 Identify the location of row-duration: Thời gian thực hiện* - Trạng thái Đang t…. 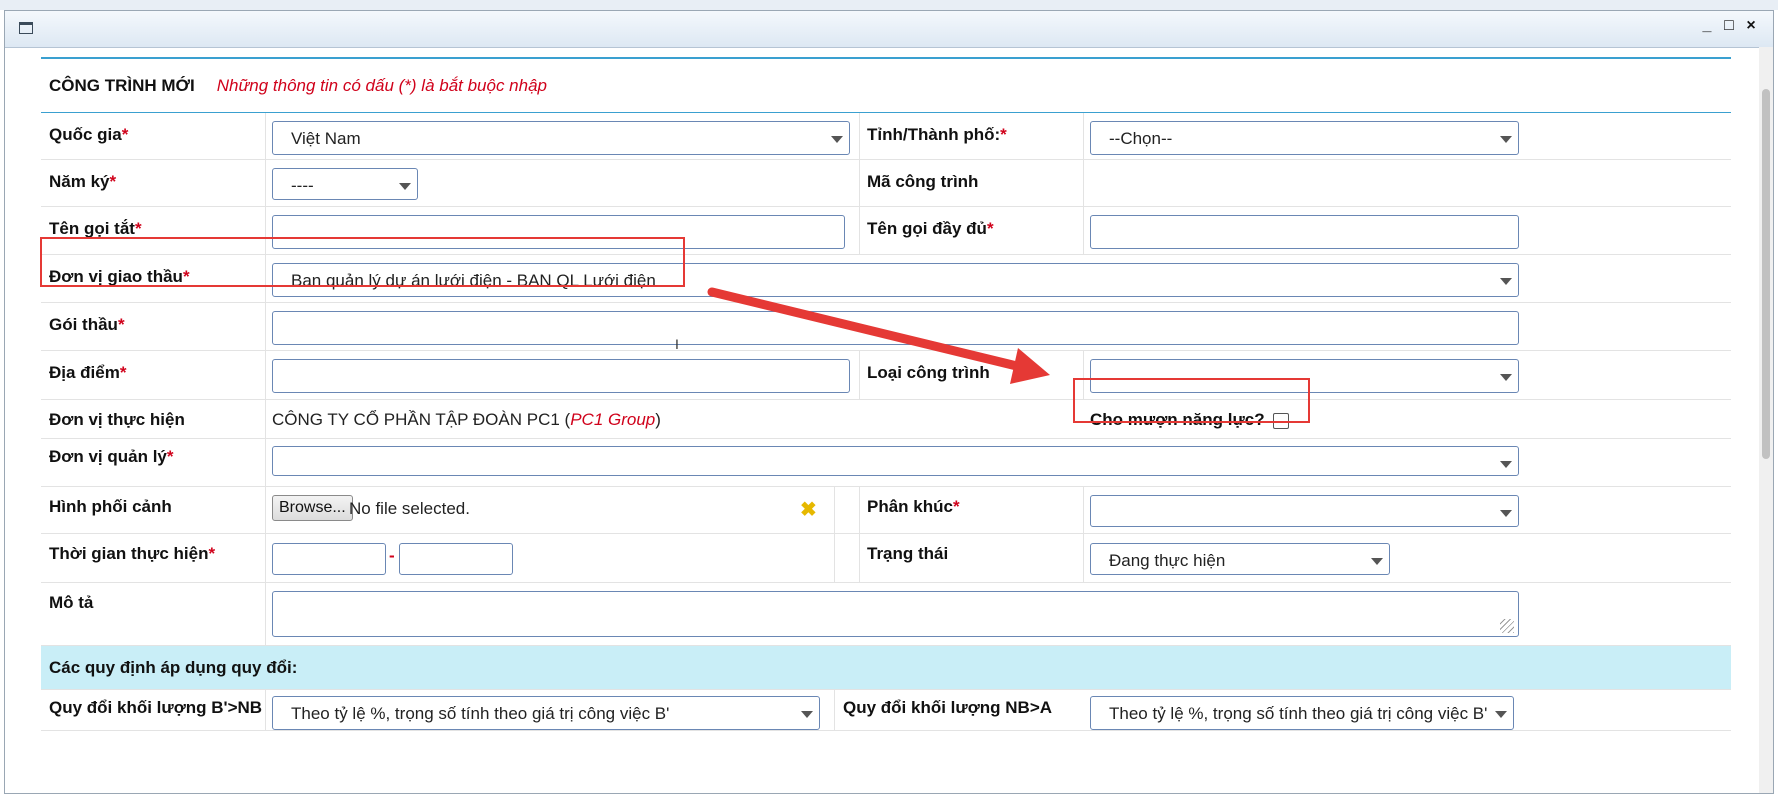
(886, 558).